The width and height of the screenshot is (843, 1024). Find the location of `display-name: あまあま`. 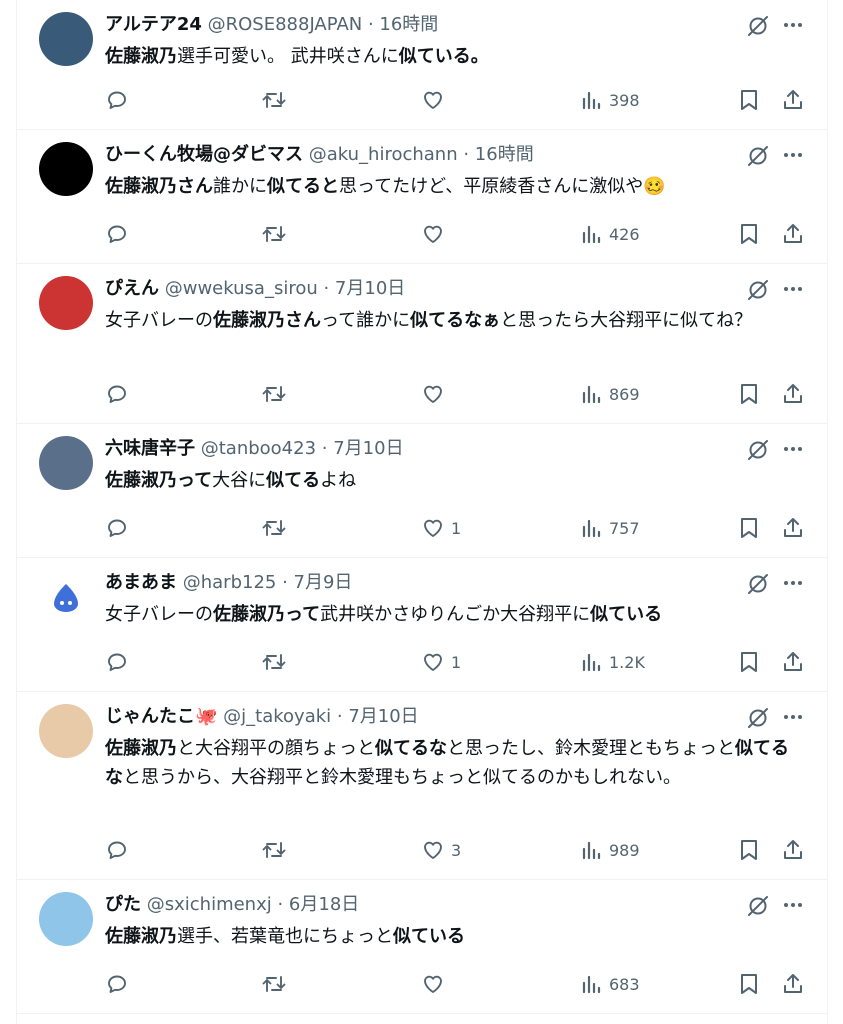

display-name: あまあま is located at coordinates (141, 582).